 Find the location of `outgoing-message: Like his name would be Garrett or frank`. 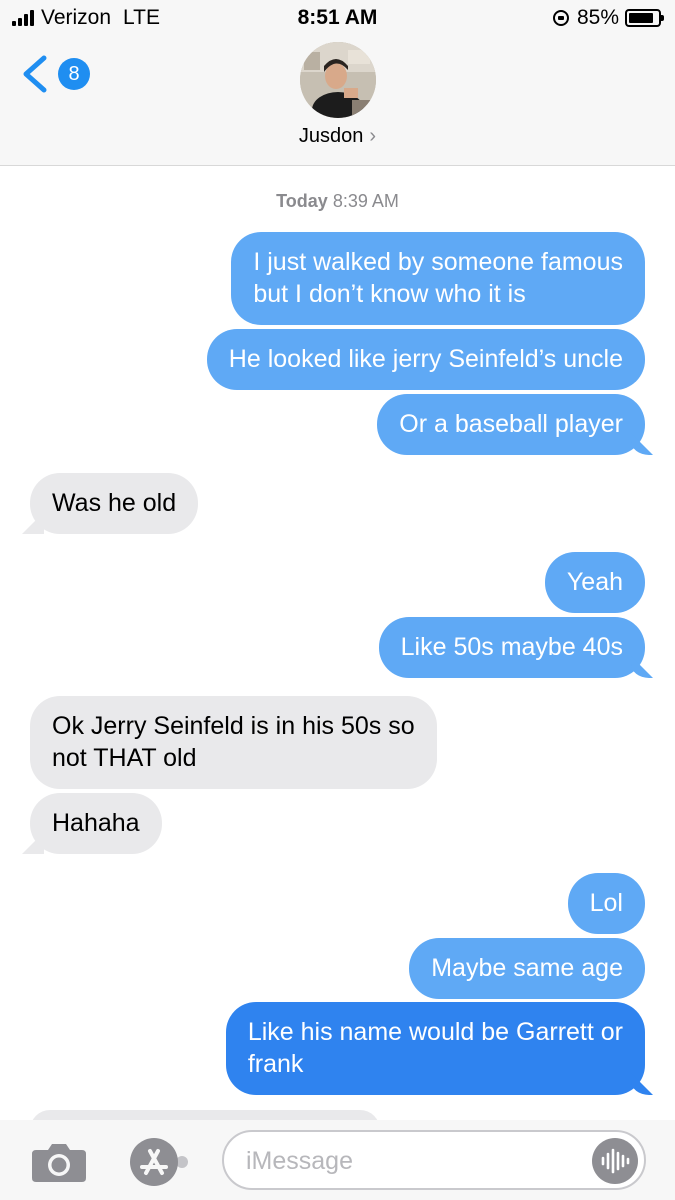

outgoing-message: Like his name would be Garrett or frank is located at coordinates (435, 1048).